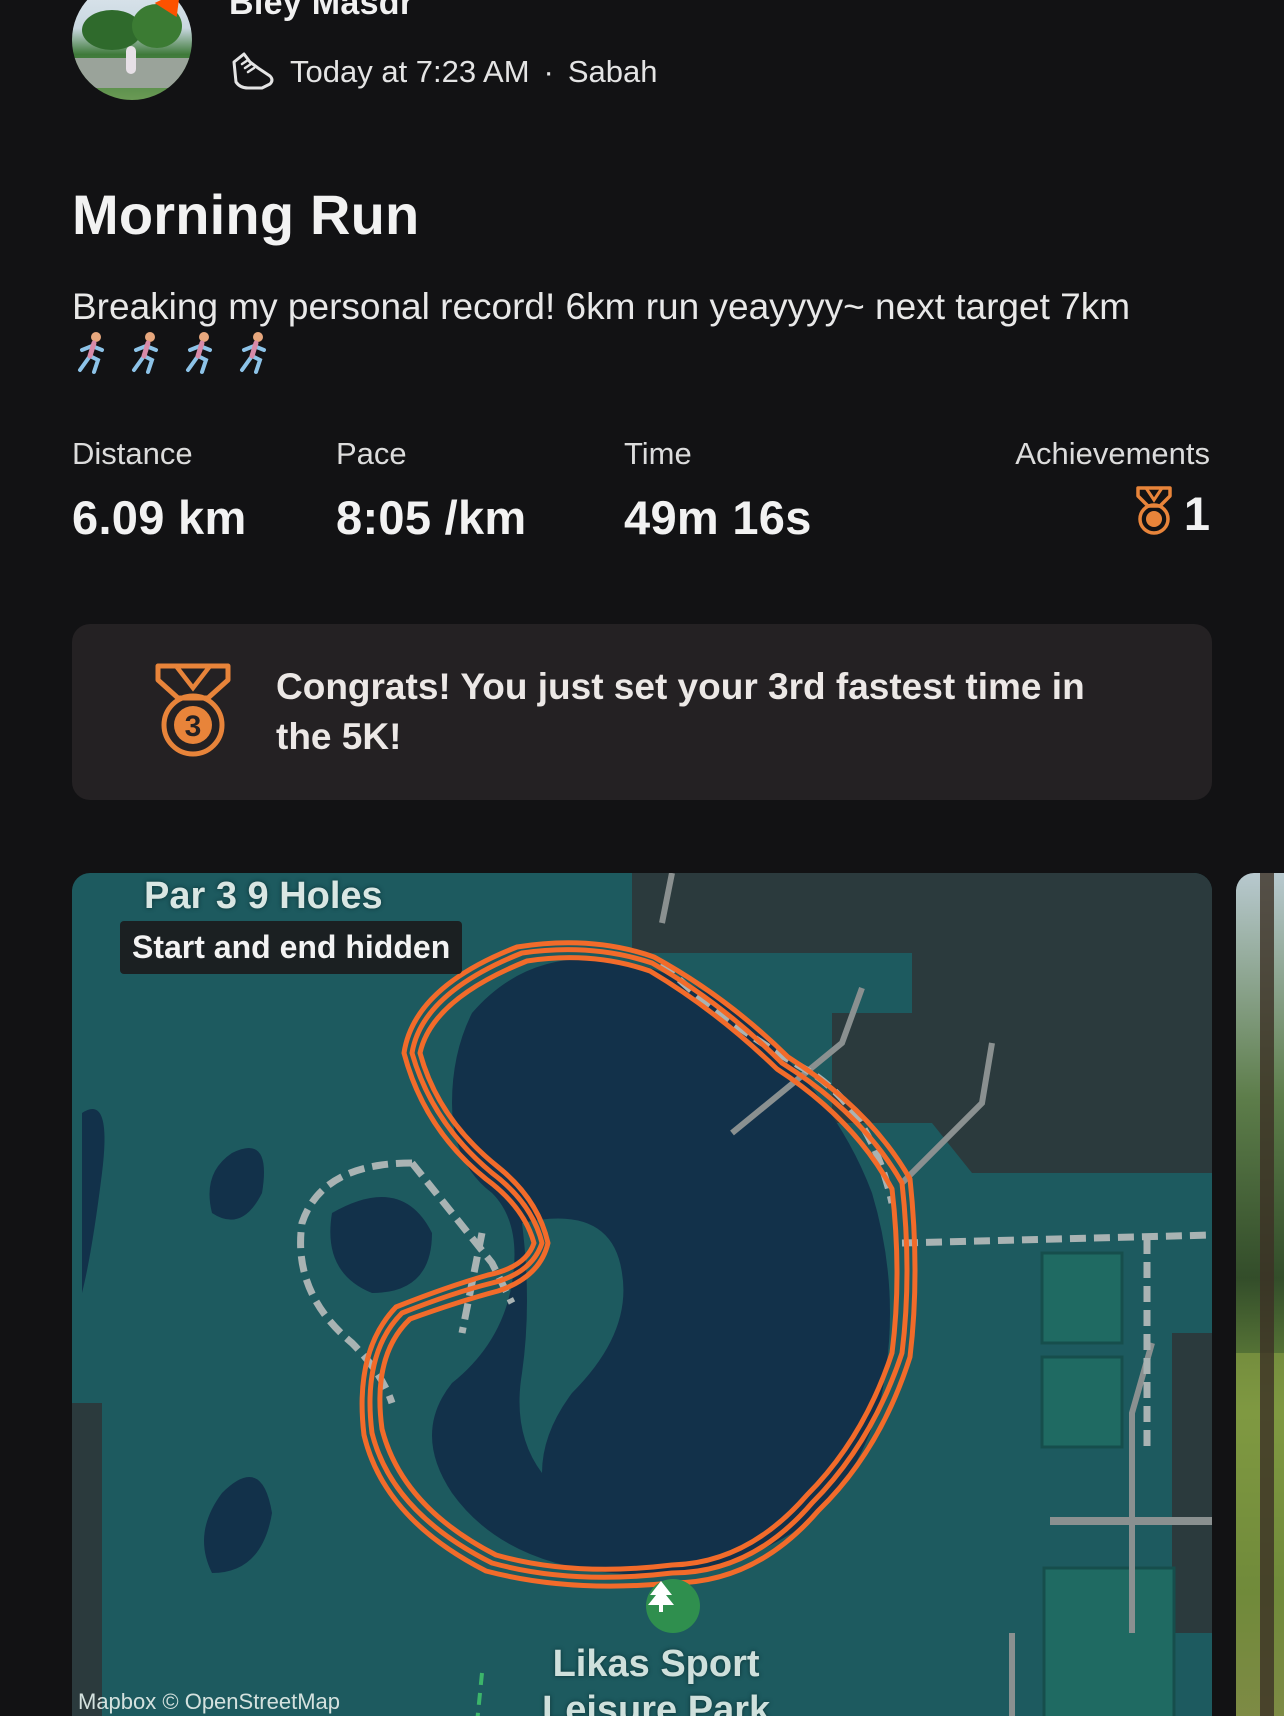  Describe the element at coordinates (371, 453) in the screenshot. I see `stat-pace-label: Pace` at that location.